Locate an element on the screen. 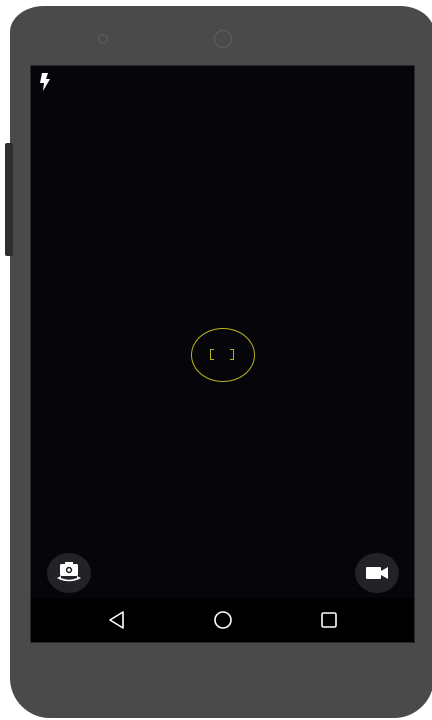  focus-indicator is located at coordinates (223, 355).